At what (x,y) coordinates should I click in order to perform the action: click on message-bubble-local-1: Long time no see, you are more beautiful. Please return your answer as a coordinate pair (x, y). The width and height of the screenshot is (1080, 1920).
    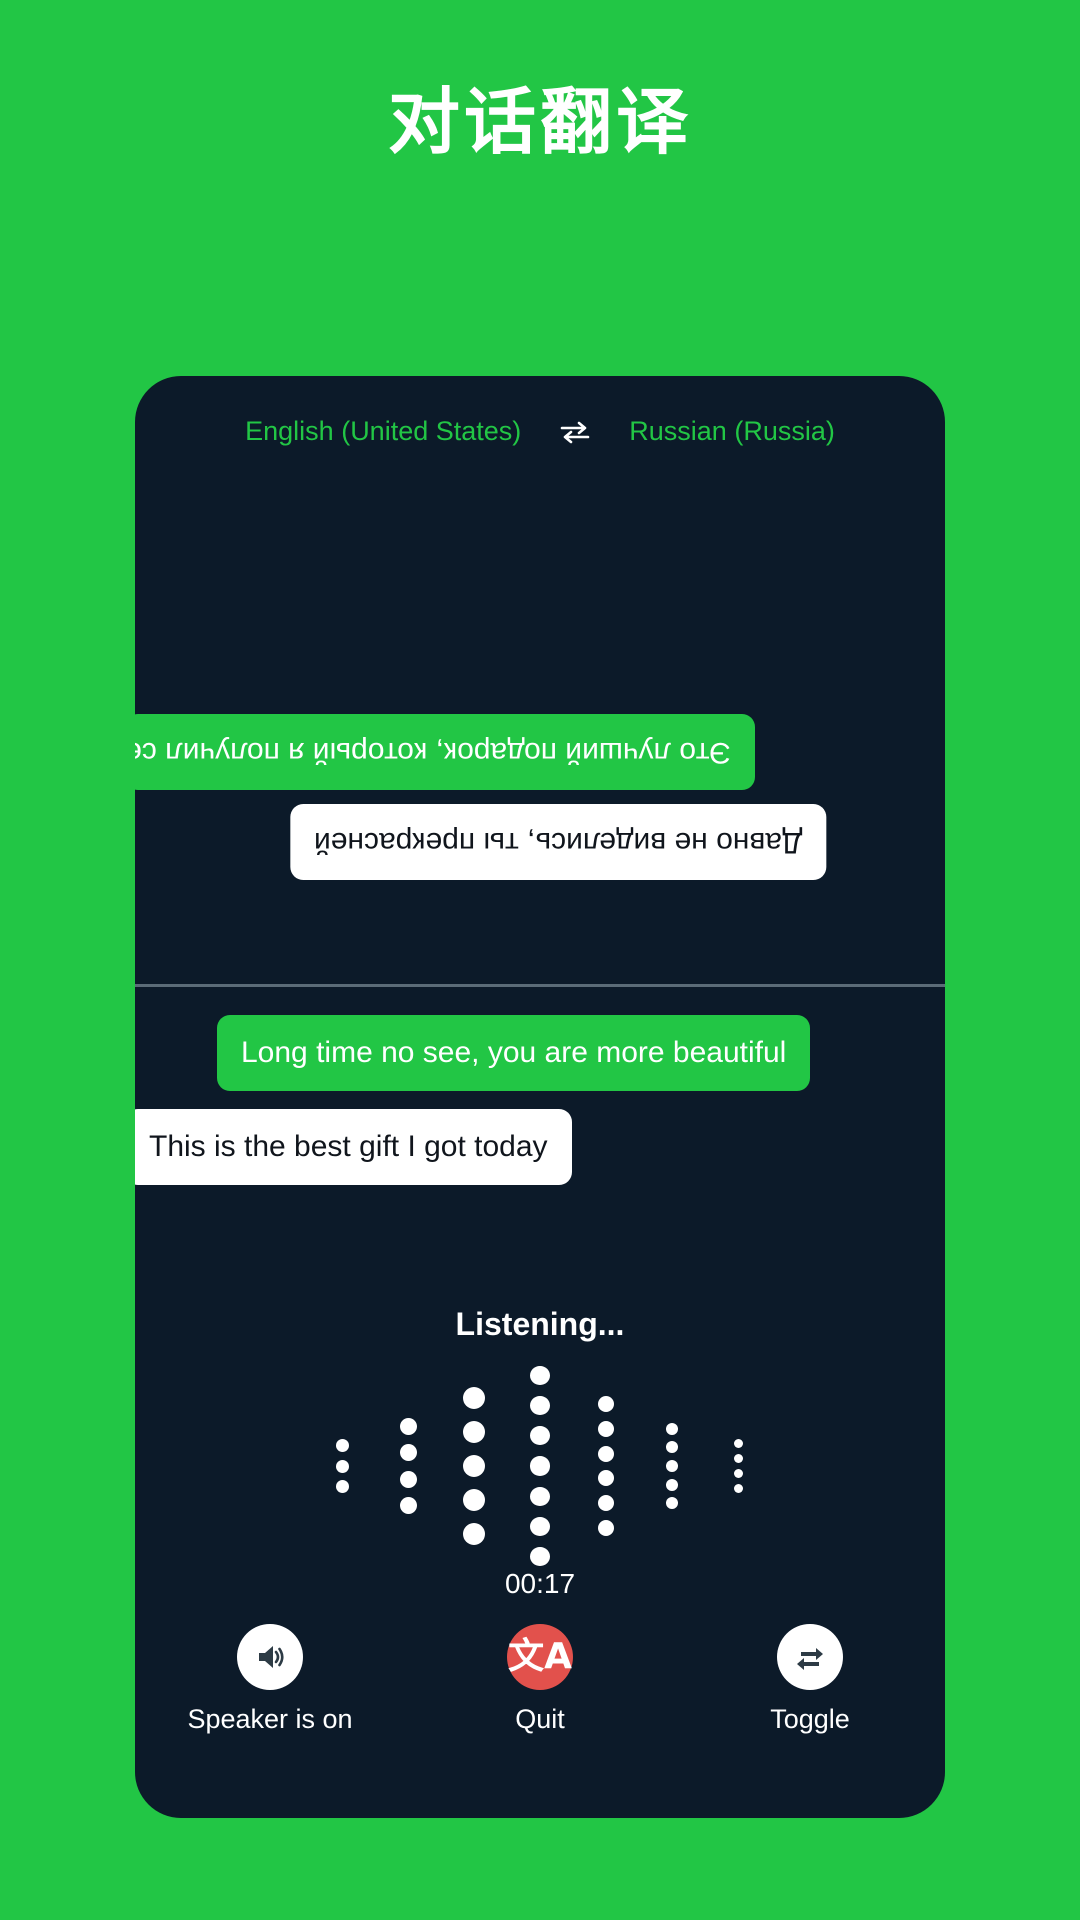
    Looking at the image, I should click on (514, 1053).